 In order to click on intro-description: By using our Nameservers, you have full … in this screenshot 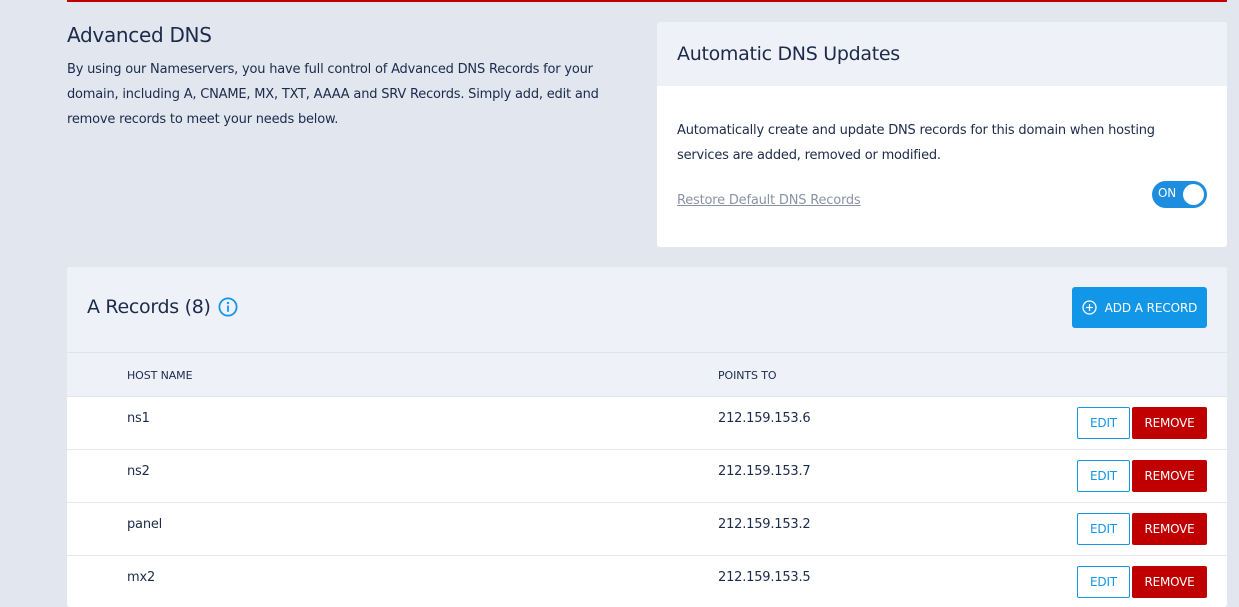, I will do `click(333, 94)`.